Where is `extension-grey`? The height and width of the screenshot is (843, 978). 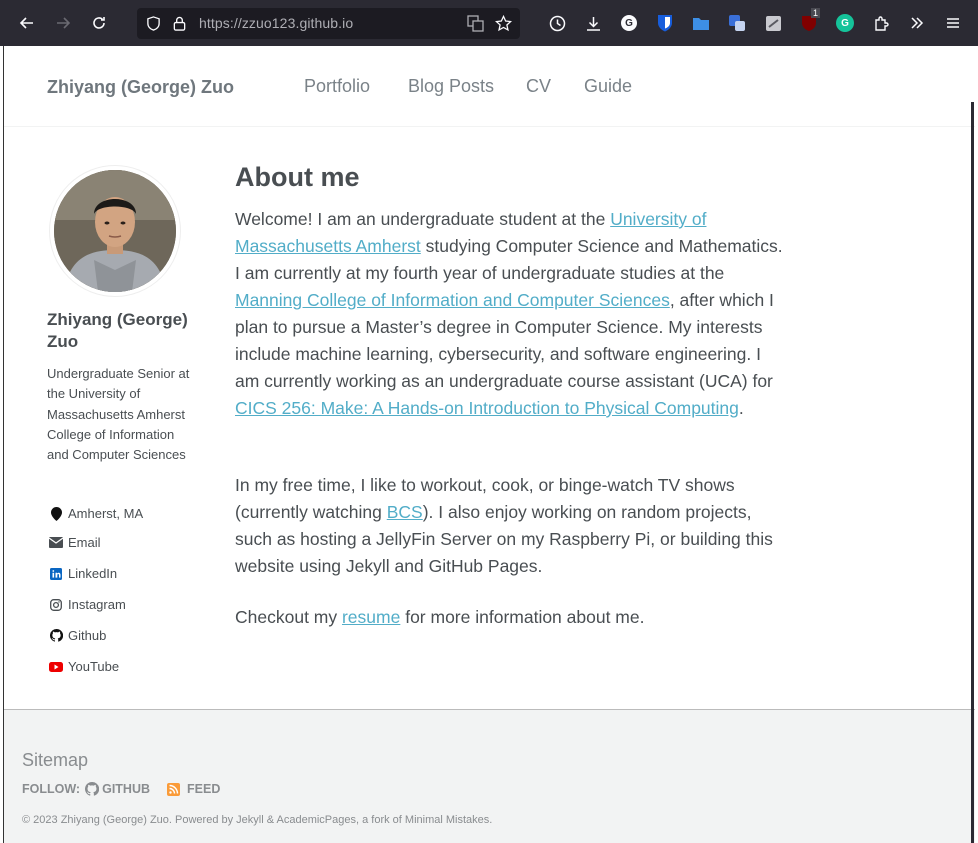 extension-grey is located at coordinates (773, 23).